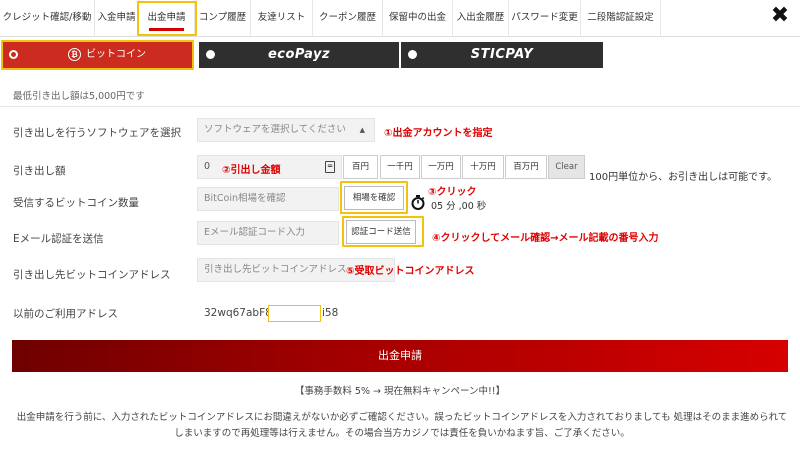  I want to click on tab-friend-list: 友達リスト, so click(282, 18).